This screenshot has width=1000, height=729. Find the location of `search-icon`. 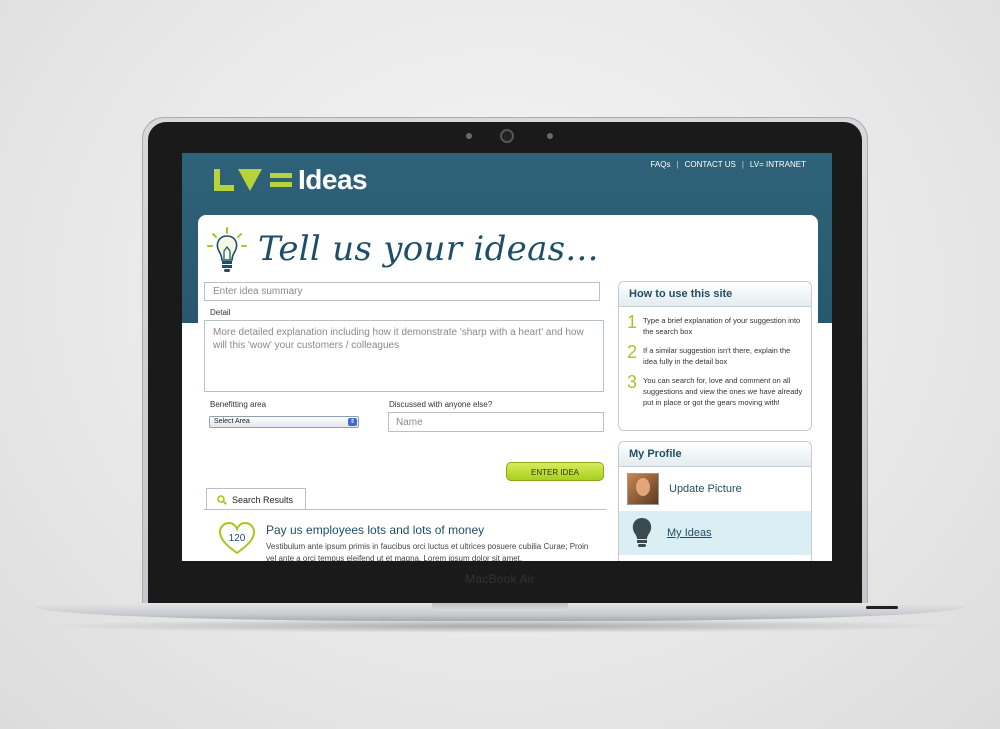

search-icon is located at coordinates (222, 499).